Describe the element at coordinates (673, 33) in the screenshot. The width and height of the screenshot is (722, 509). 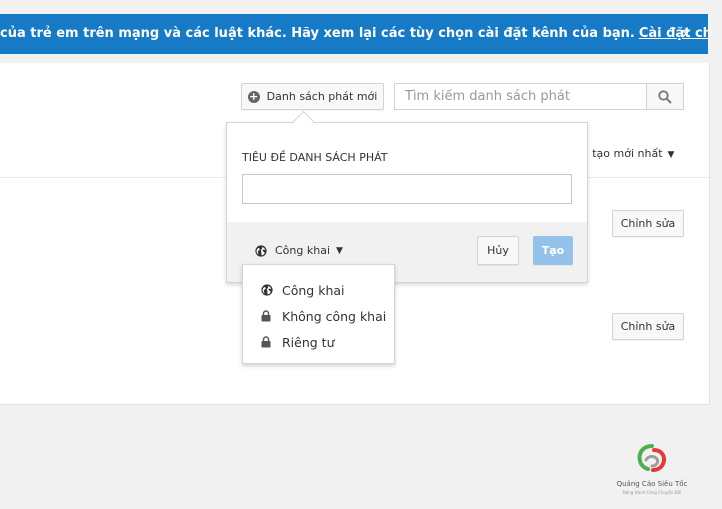
I see `channel-settings-link: Cài đặt cho kênh` at that location.